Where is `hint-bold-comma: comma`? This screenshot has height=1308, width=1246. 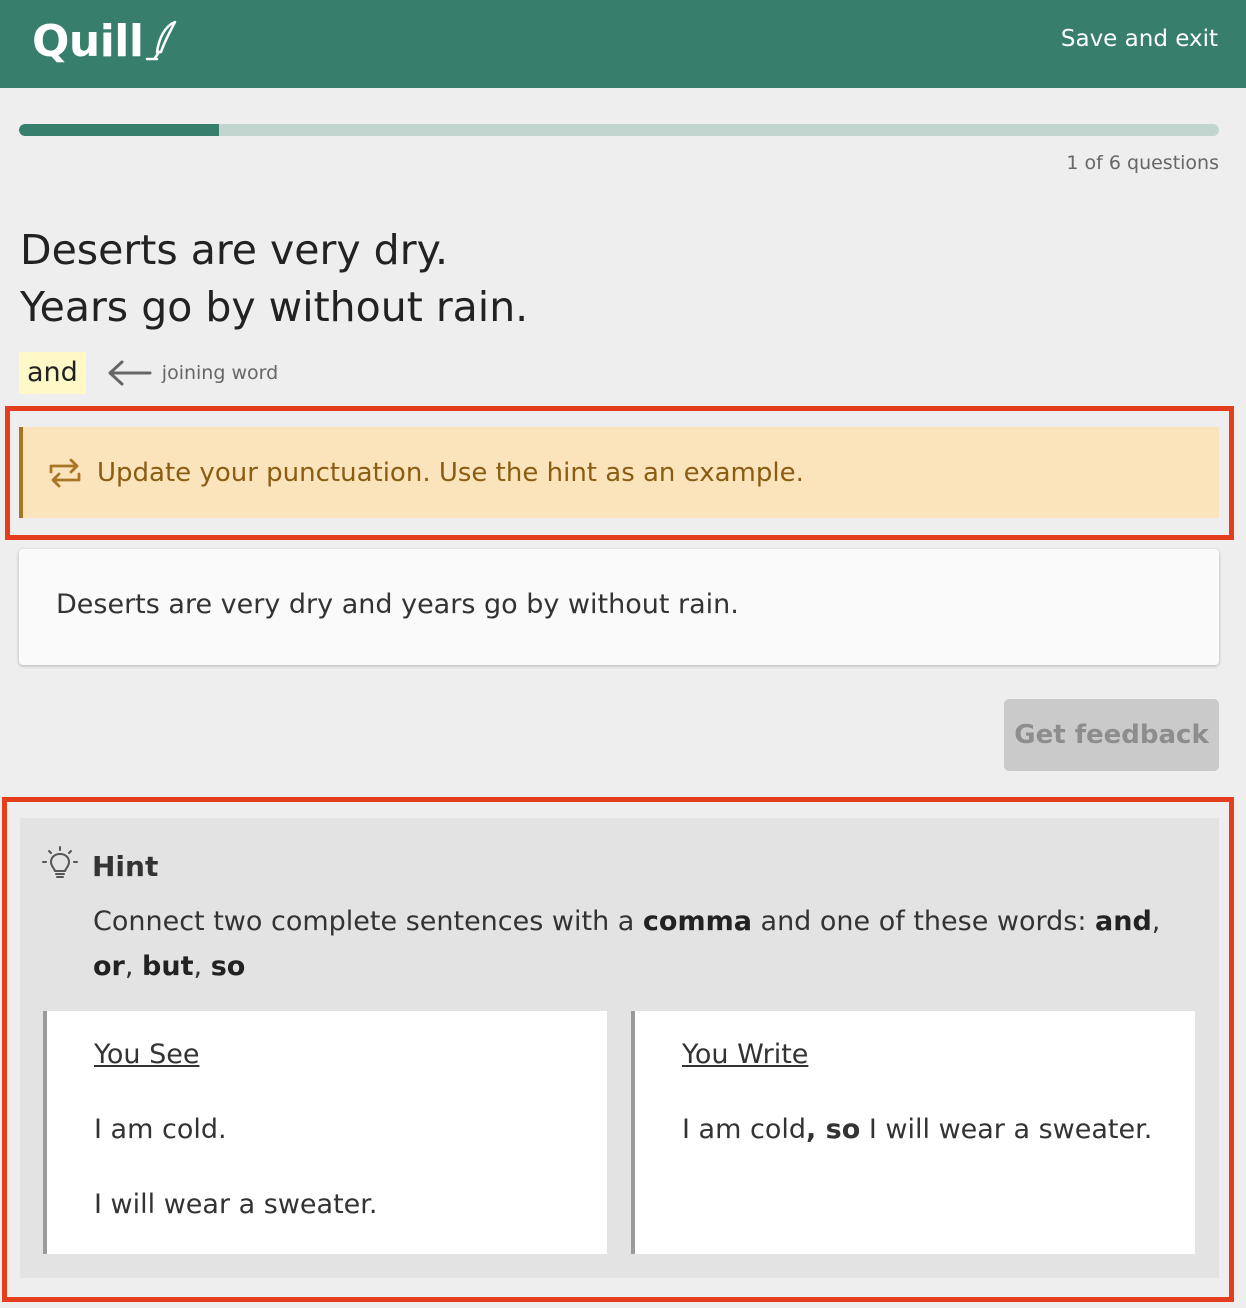 hint-bold-comma: comma is located at coordinates (697, 921).